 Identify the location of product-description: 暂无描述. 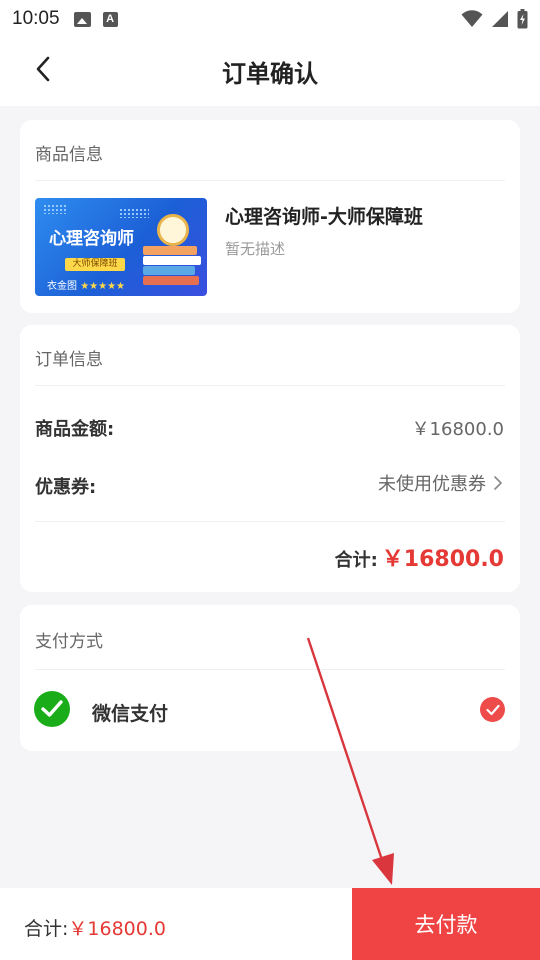
(255, 249).